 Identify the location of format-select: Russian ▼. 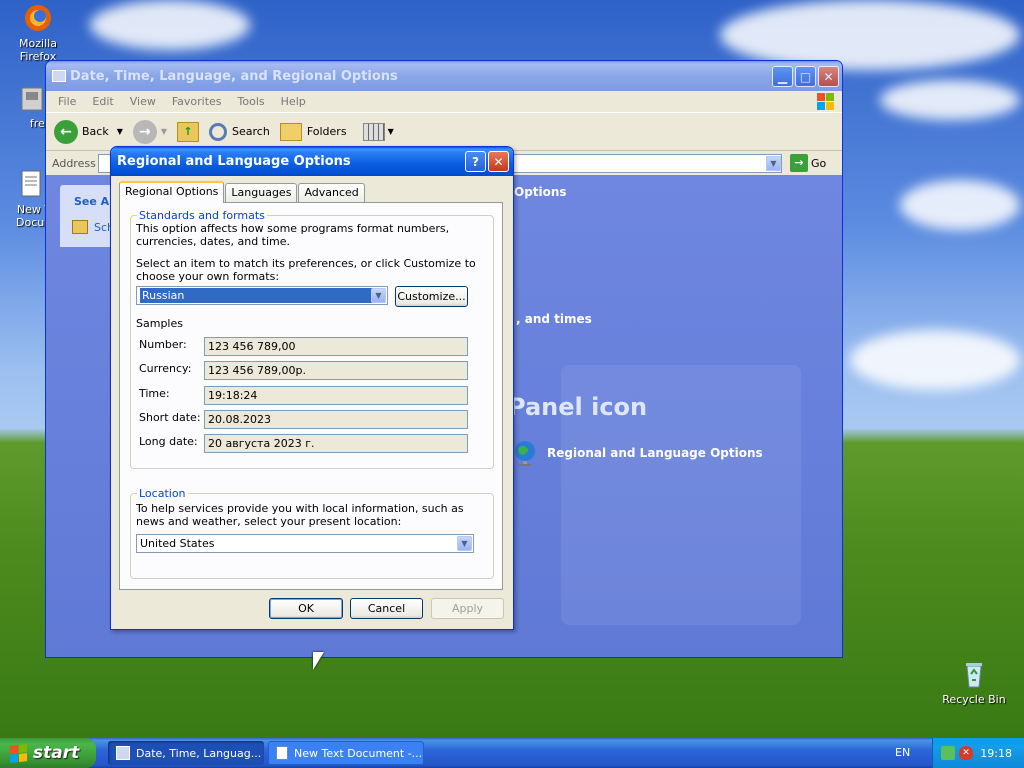
(262, 295).